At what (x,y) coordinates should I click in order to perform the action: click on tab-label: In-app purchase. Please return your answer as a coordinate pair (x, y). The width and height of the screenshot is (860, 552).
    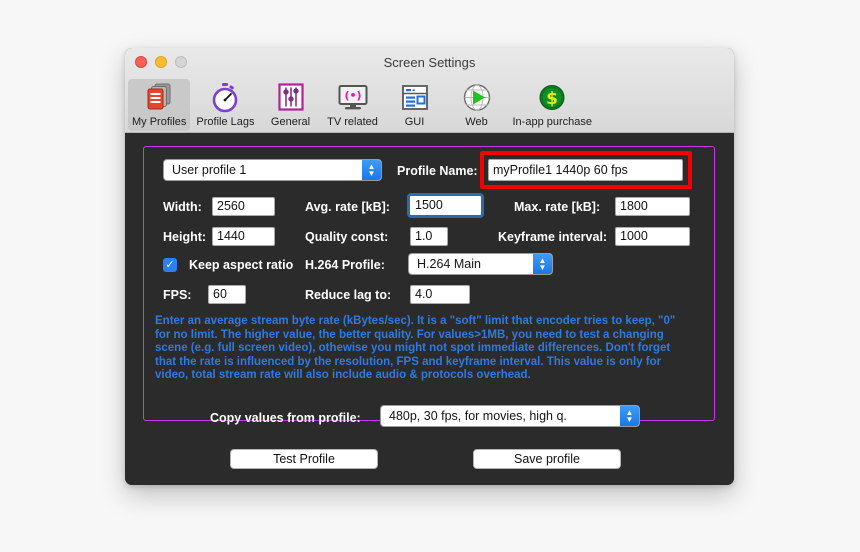
    Looking at the image, I should click on (552, 122).